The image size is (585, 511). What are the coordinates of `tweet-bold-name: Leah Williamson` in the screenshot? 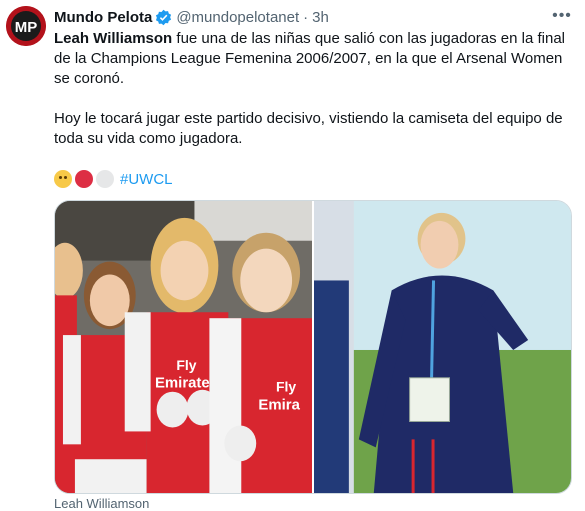 It's located at (113, 38).